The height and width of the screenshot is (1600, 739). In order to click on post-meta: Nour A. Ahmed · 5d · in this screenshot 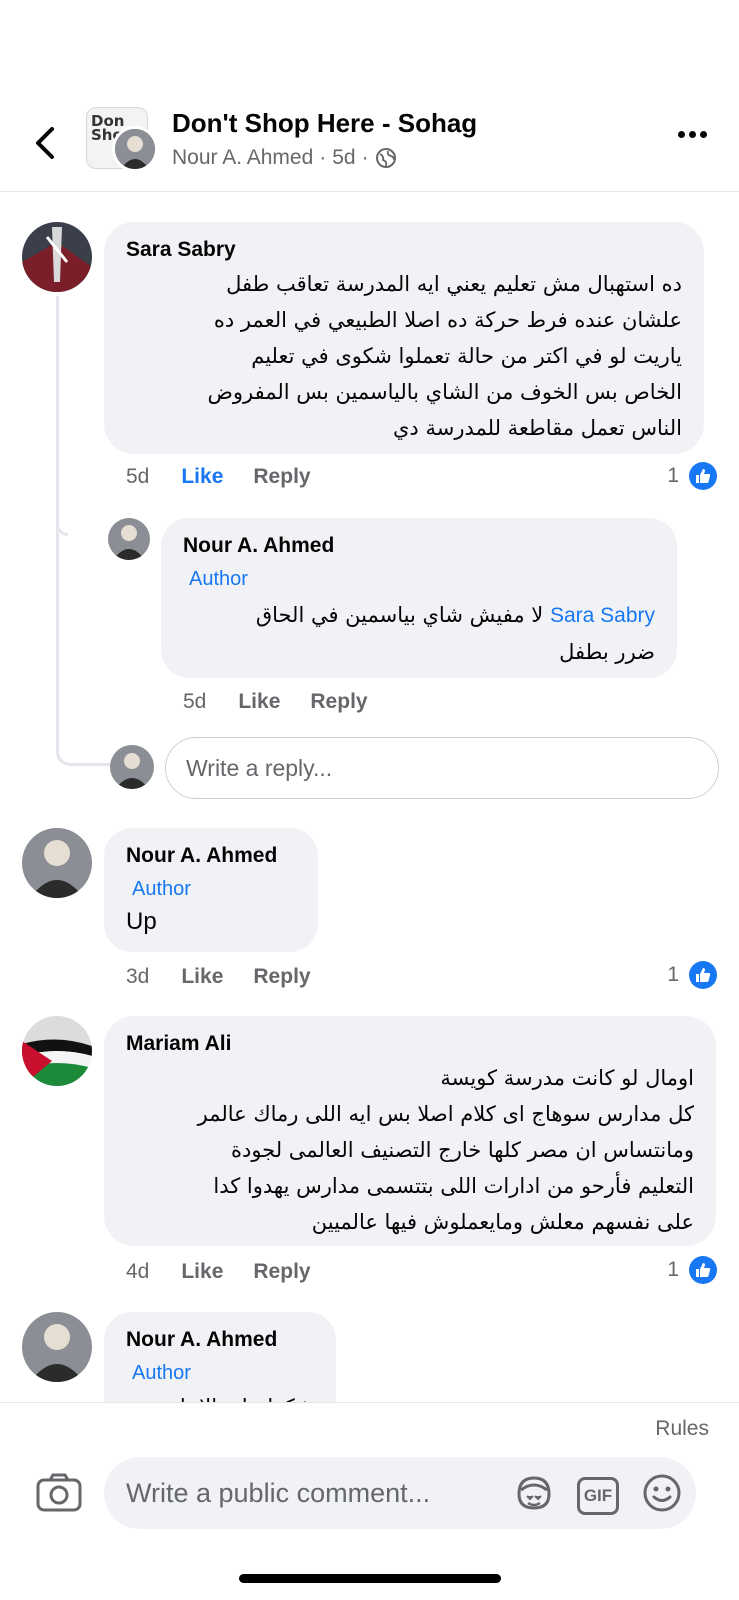, I will do `click(284, 158)`.